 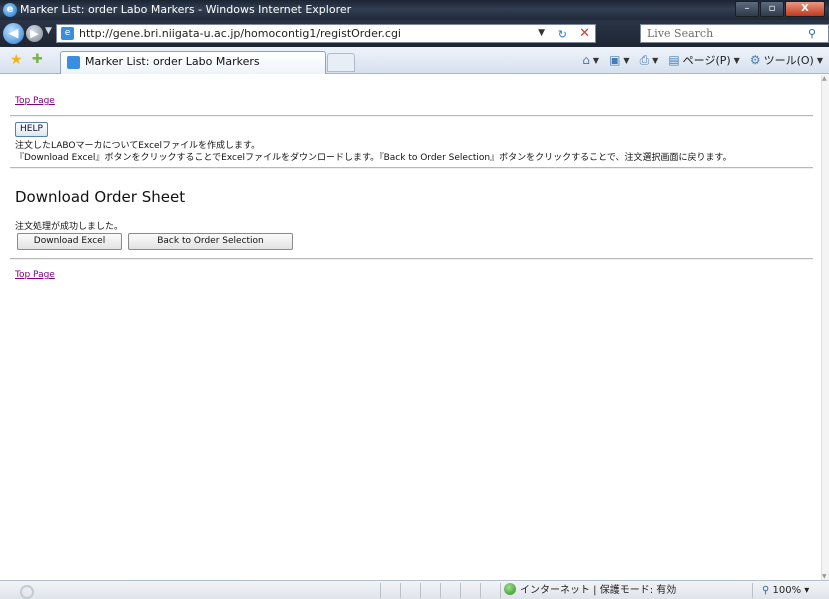 I want to click on zoom-icon: ⚲, so click(x=766, y=590).